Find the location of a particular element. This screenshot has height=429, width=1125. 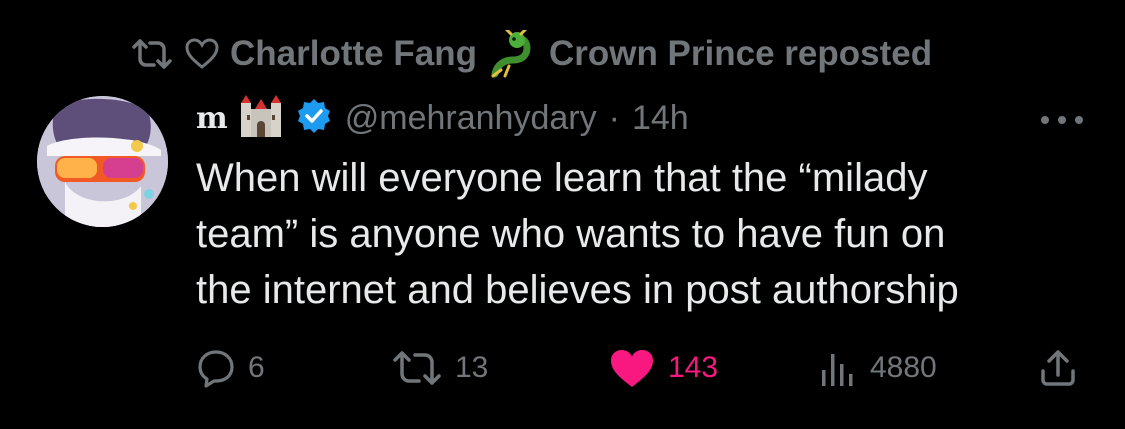

like-button: 143 is located at coordinates (663, 368).